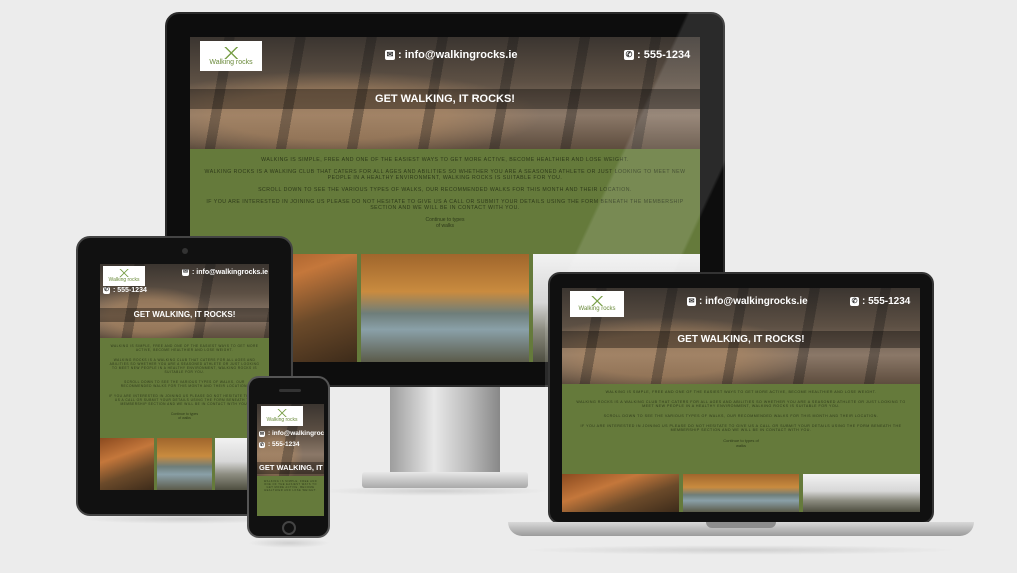 The image size is (1017, 573). What do you see at coordinates (861, 493) in the screenshot?
I see `gallery-photo-mountain` at bounding box center [861, 493].